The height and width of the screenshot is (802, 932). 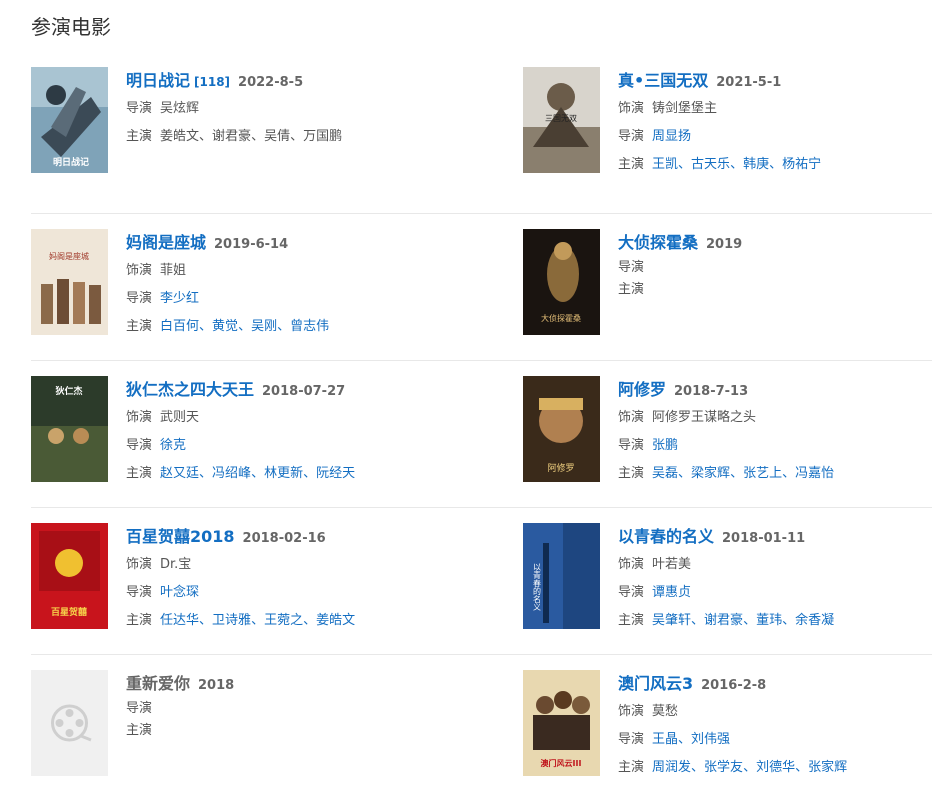 What do you see at coordinates (769, 620) in the screenshot?
I see `cast-link: 董玮` at bounding box center [769, 620].